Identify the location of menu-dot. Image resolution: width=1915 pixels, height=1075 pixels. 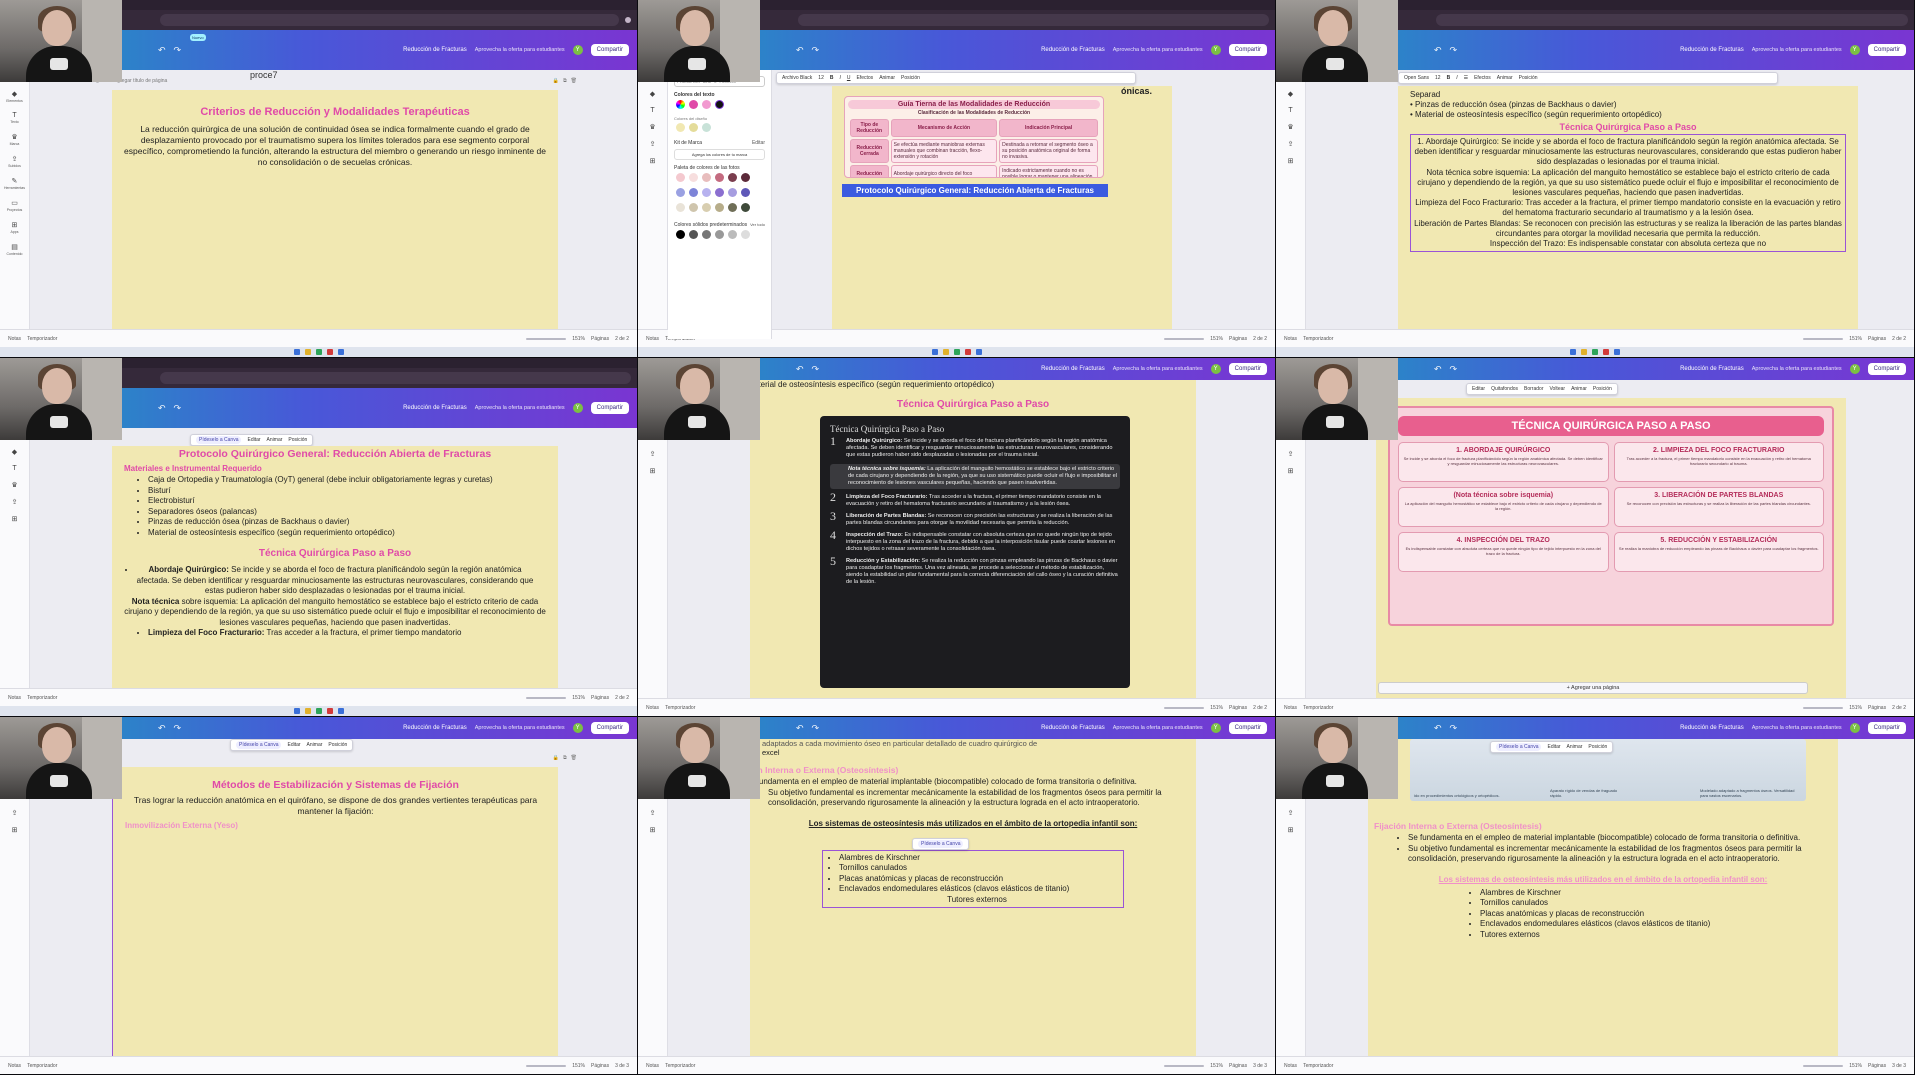
(628, 20).